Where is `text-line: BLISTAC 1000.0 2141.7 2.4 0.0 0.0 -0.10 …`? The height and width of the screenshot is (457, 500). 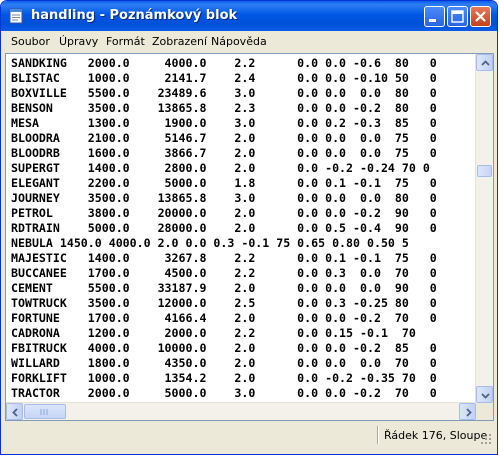
text-line: BLISTAC 1000.0 2141.7 2.4 0.0 0.0 -0.10 … is located at coordinates (224, 78).